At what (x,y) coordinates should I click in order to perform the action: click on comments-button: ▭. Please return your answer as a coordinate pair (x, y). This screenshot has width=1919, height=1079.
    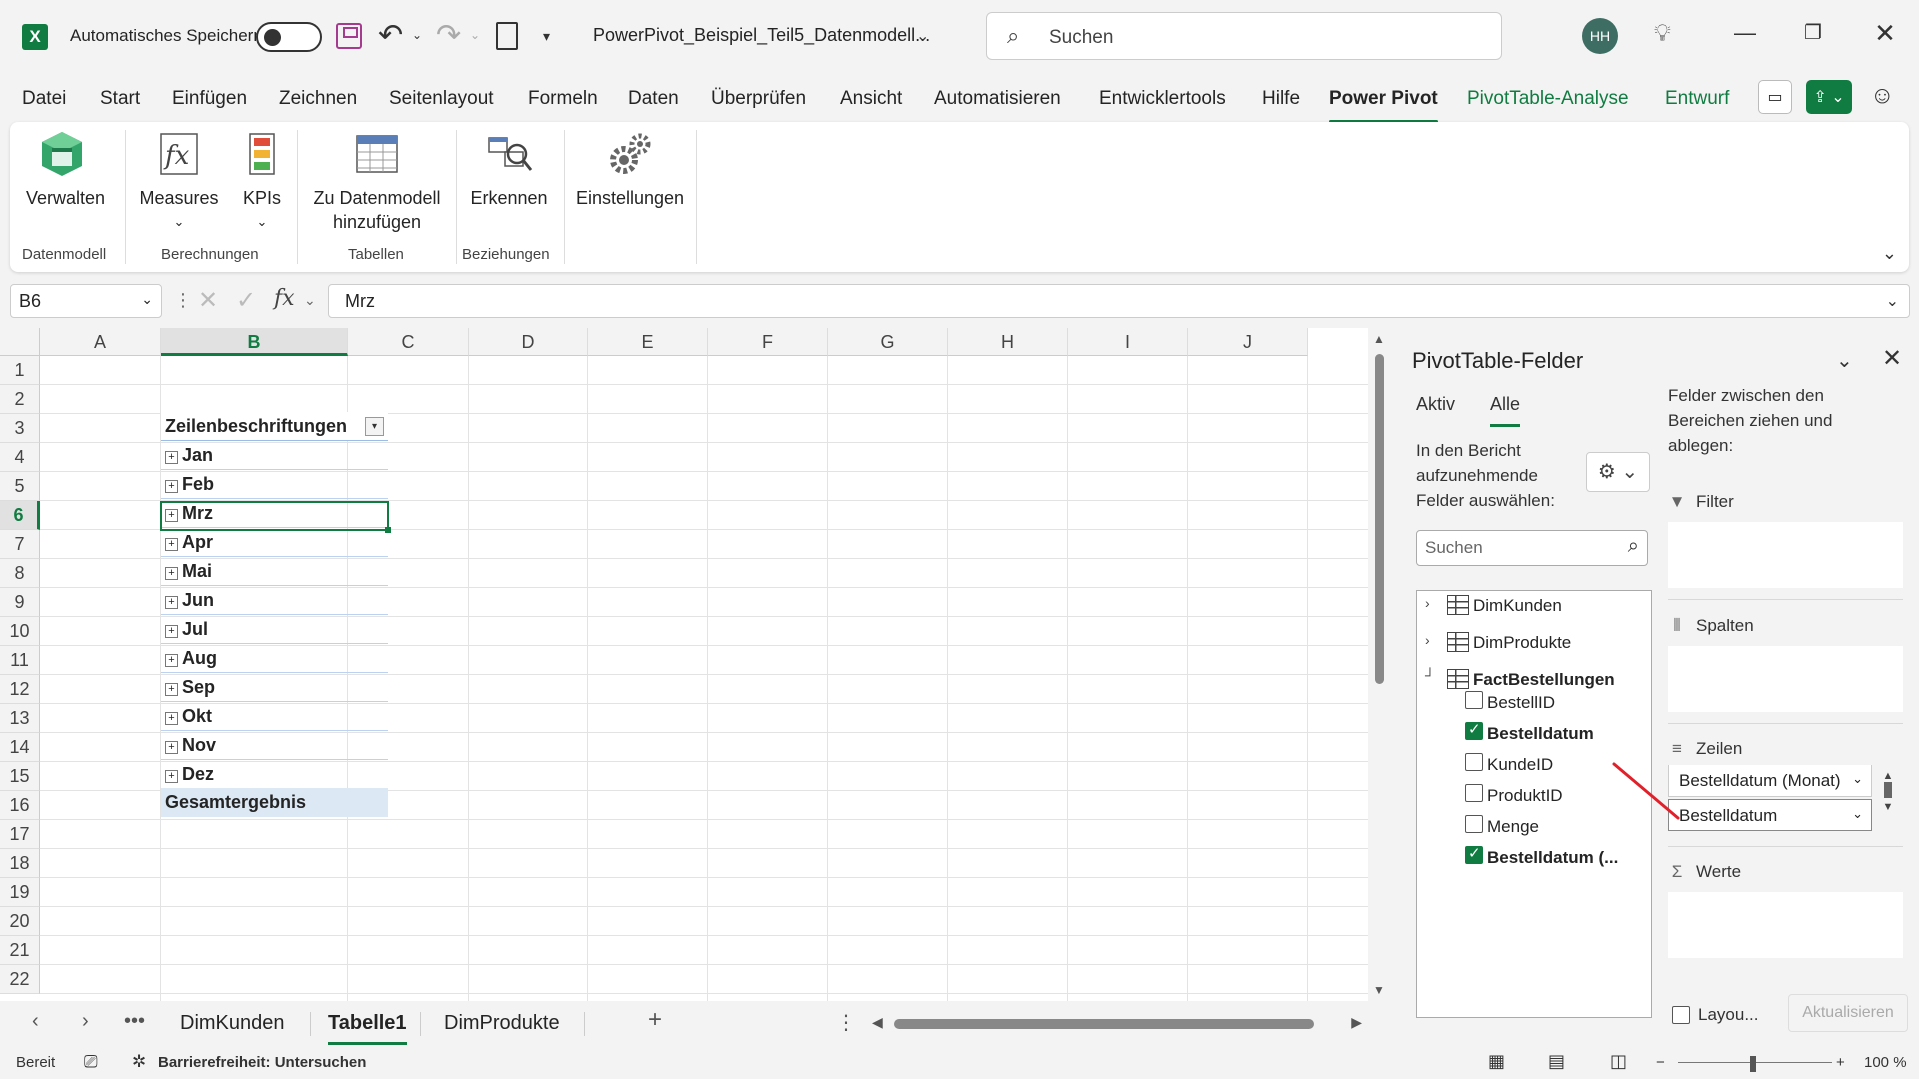
    Looking at the image, I should click on (1775, 97).